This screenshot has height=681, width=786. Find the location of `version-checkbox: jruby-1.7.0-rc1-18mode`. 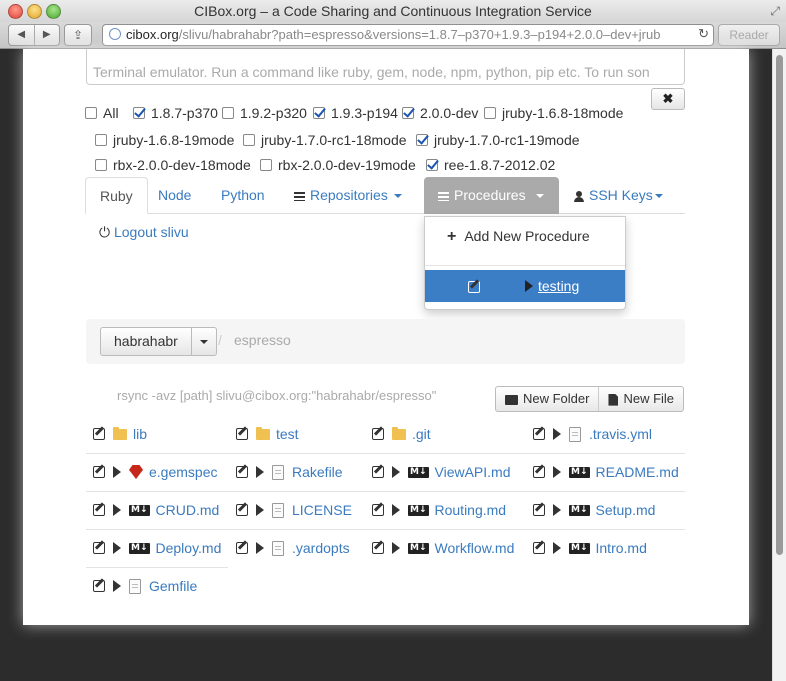

version-checkbox: jruby-1.7.0-rc1-18mode is located at coordinates (325, 140).